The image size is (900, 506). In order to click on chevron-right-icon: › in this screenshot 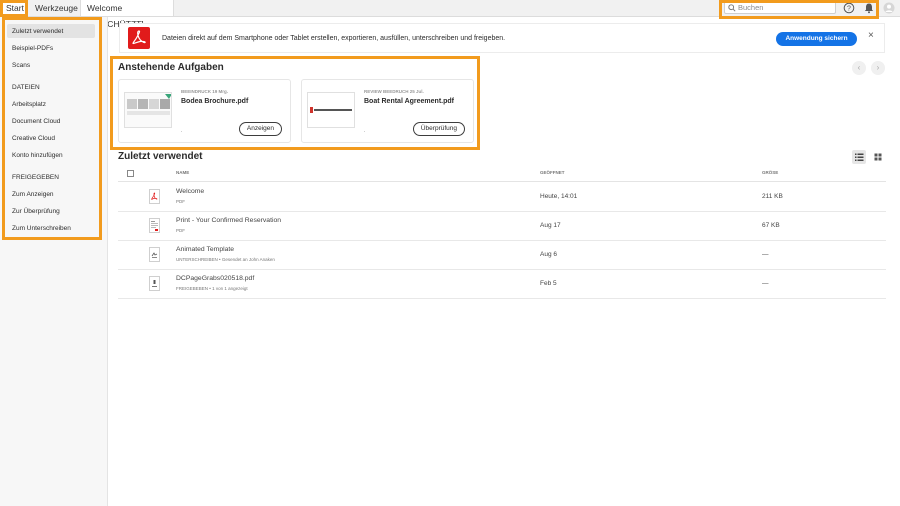, I will do `click(878, 68)`.